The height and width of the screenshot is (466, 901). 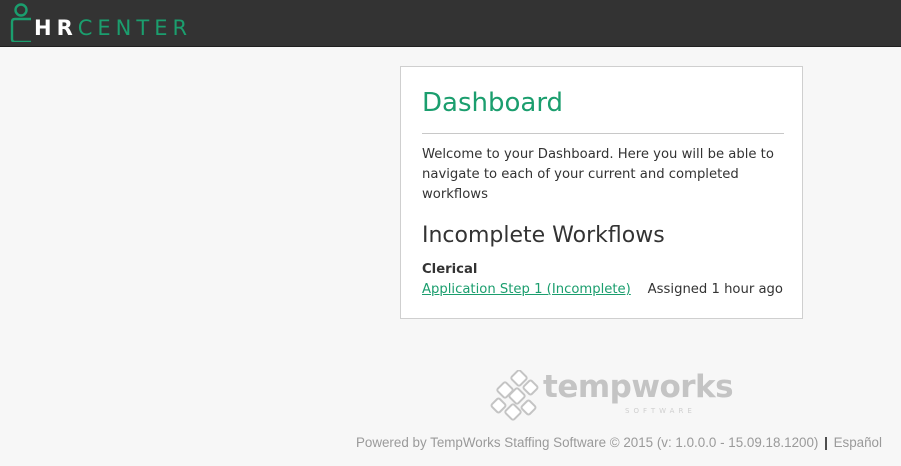 I want to click on tempworks-logo: tempworks SOFTWARE, so click(x=611, y=397).